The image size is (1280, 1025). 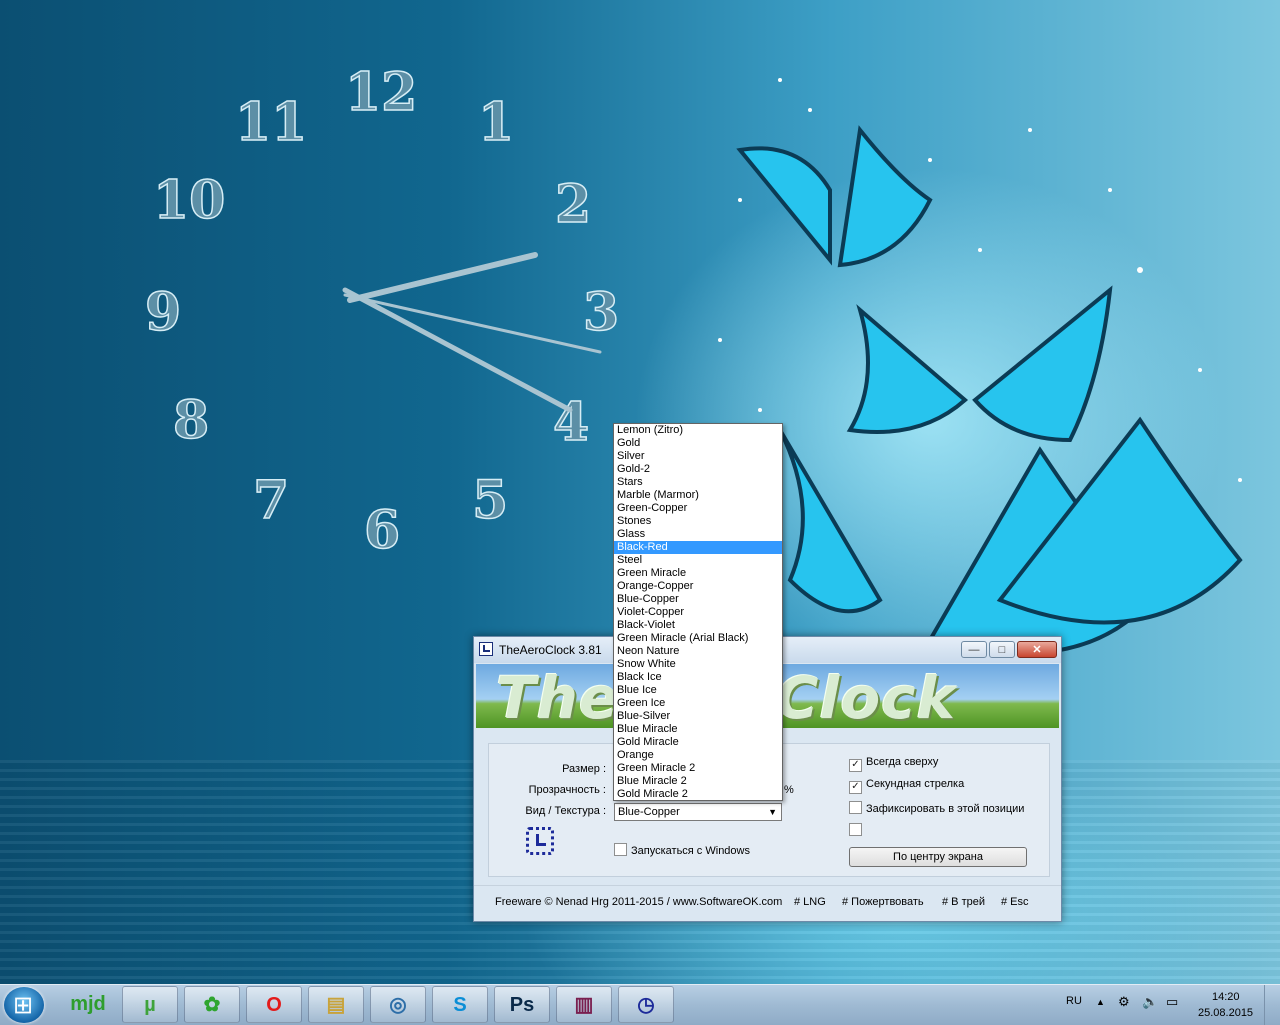 I want to click on dropdown-arrow-icon: ▼, so click(x=772, y=812).